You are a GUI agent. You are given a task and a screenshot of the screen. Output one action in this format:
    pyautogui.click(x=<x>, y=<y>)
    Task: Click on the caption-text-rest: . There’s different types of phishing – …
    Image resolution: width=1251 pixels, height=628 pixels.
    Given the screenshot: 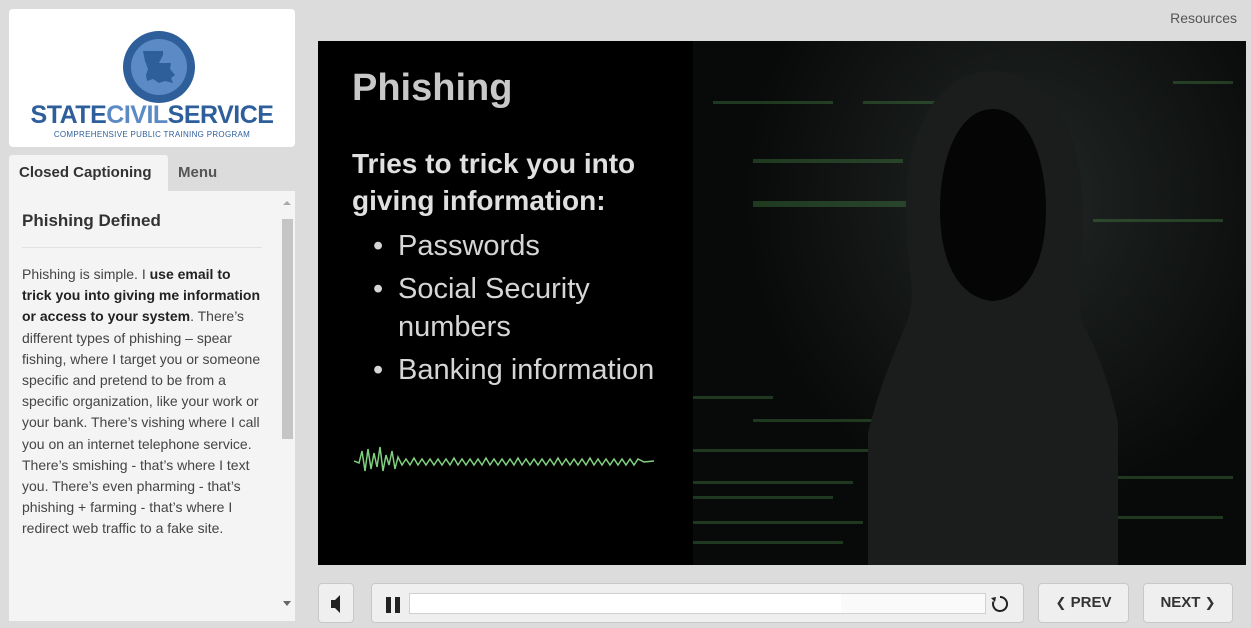 What is the action you would take?
    pyautogui.click(x=141, y=422)
    